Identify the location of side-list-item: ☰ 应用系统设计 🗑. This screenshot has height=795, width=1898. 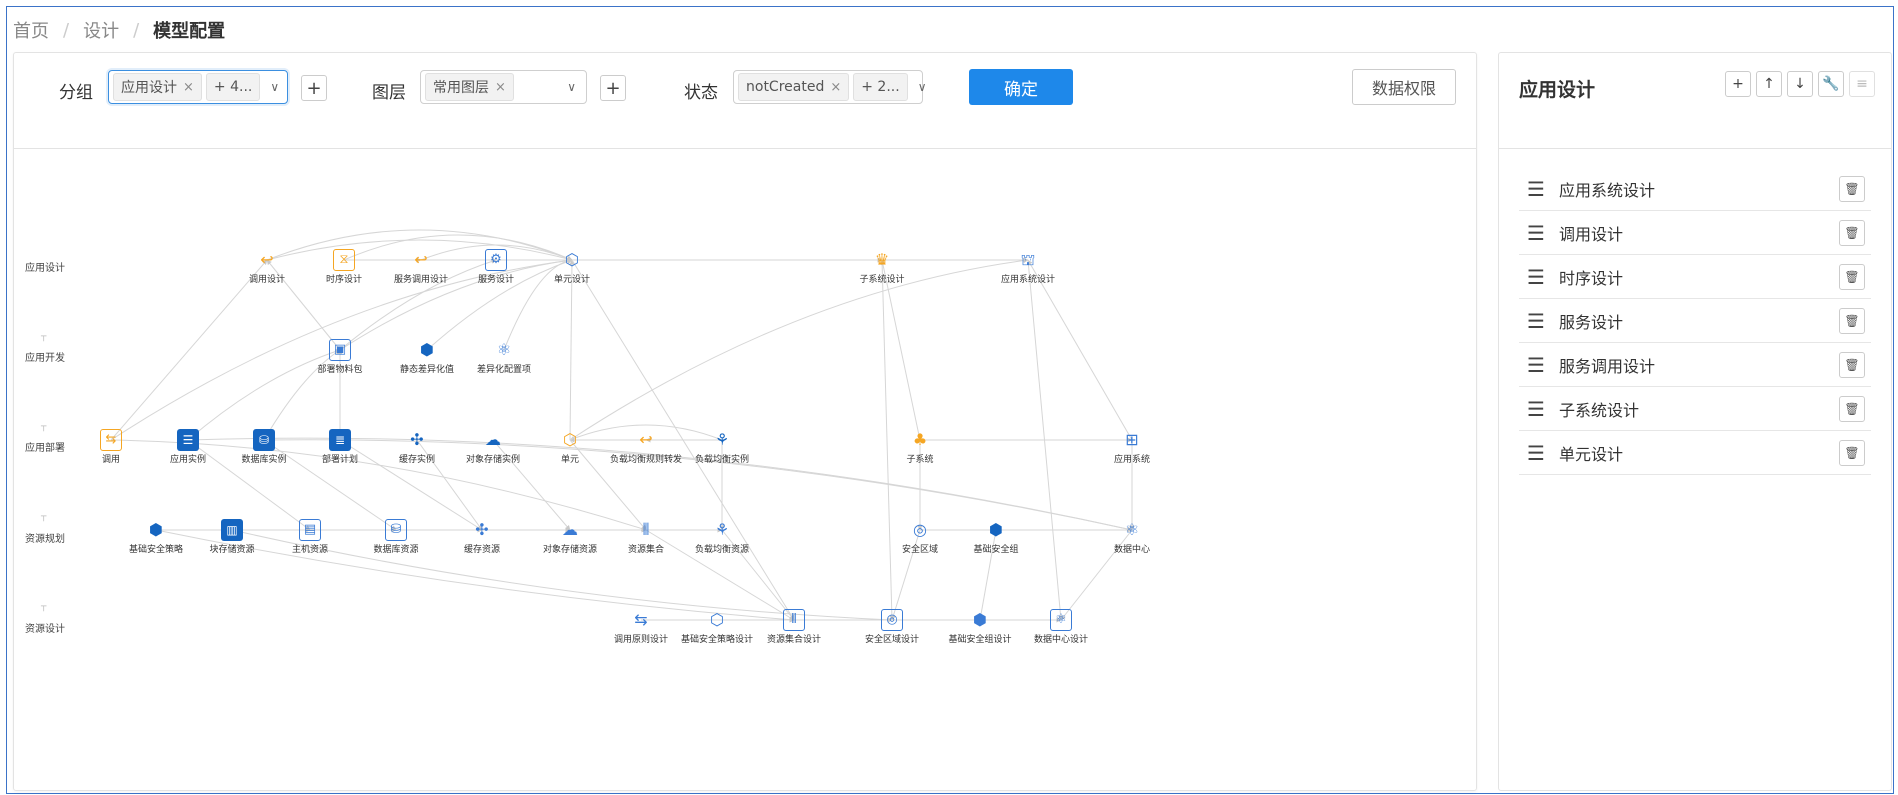
(1695, 189).